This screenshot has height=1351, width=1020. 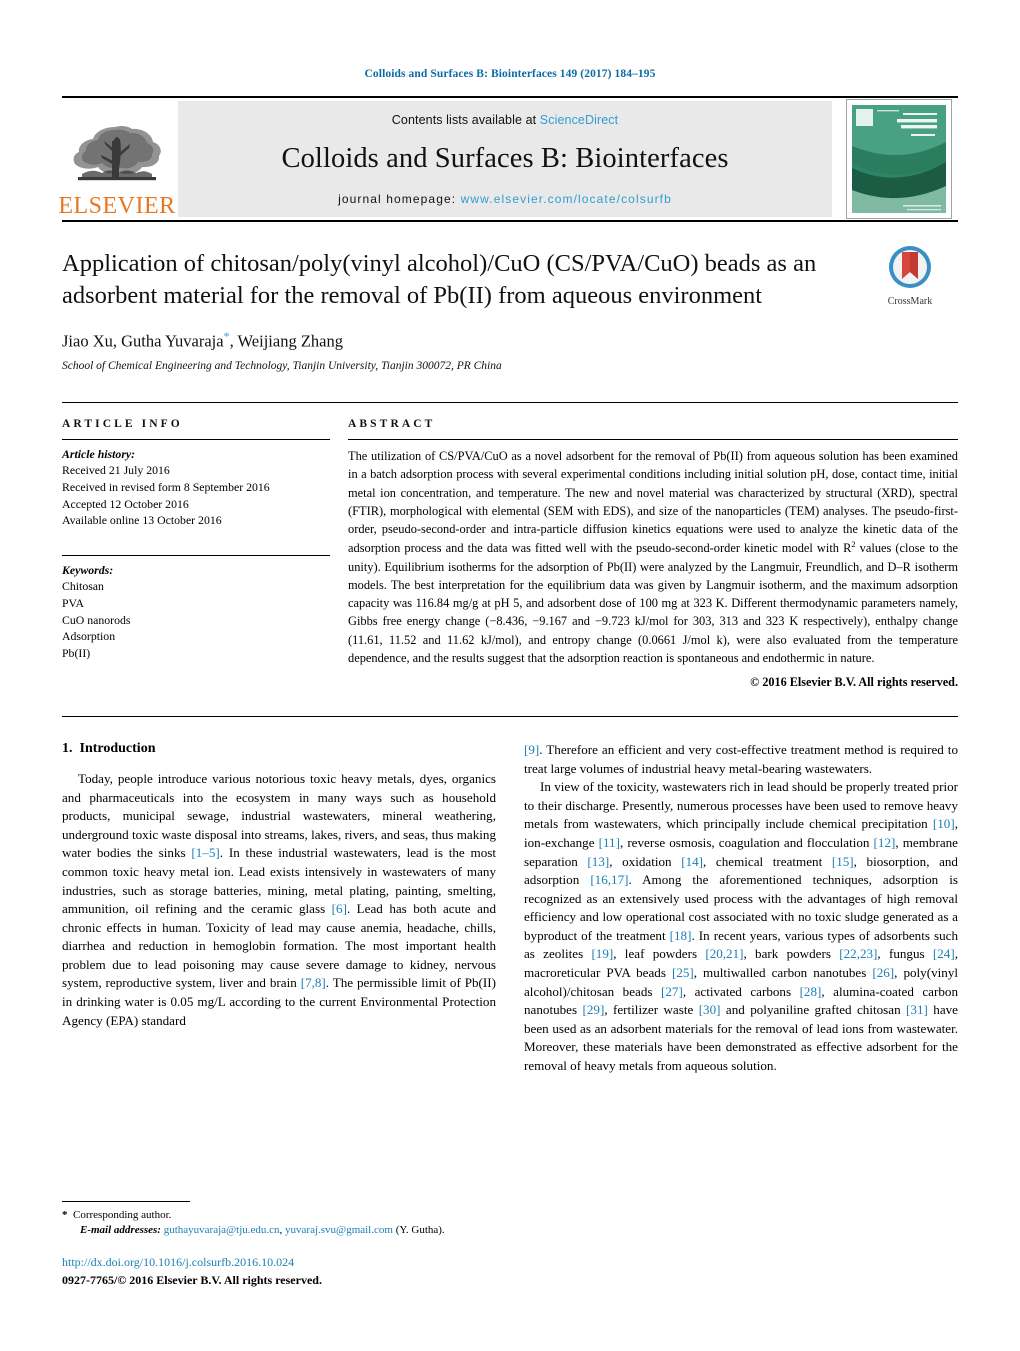 I want to click on crossmark-label: CrossMark, so click(x=910, y=301).